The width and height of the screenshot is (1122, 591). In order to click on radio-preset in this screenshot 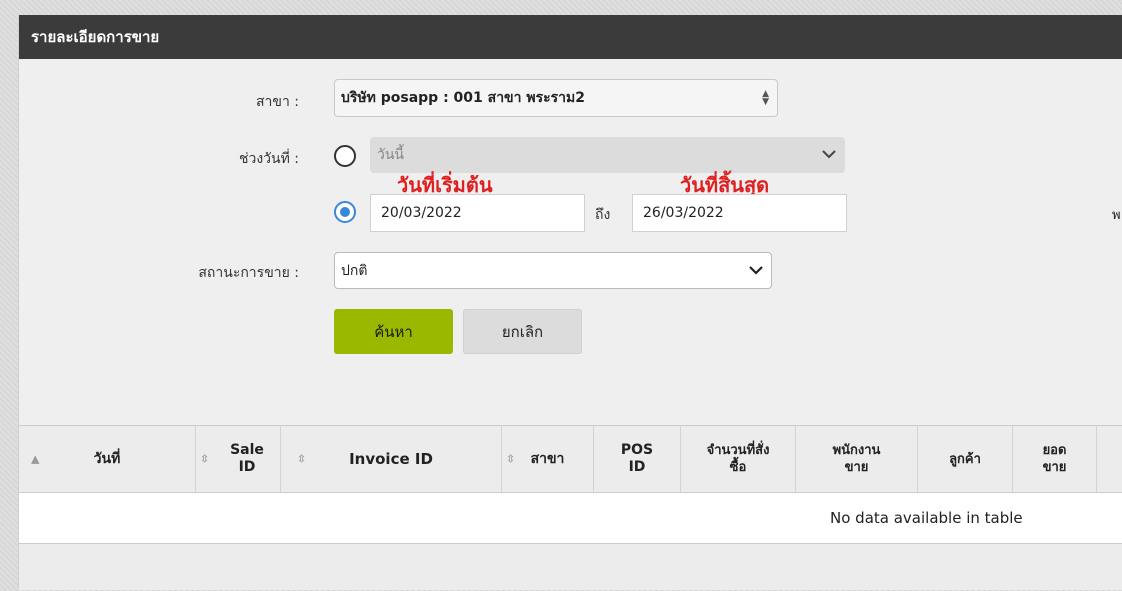, I will do `click(345, 156)`.